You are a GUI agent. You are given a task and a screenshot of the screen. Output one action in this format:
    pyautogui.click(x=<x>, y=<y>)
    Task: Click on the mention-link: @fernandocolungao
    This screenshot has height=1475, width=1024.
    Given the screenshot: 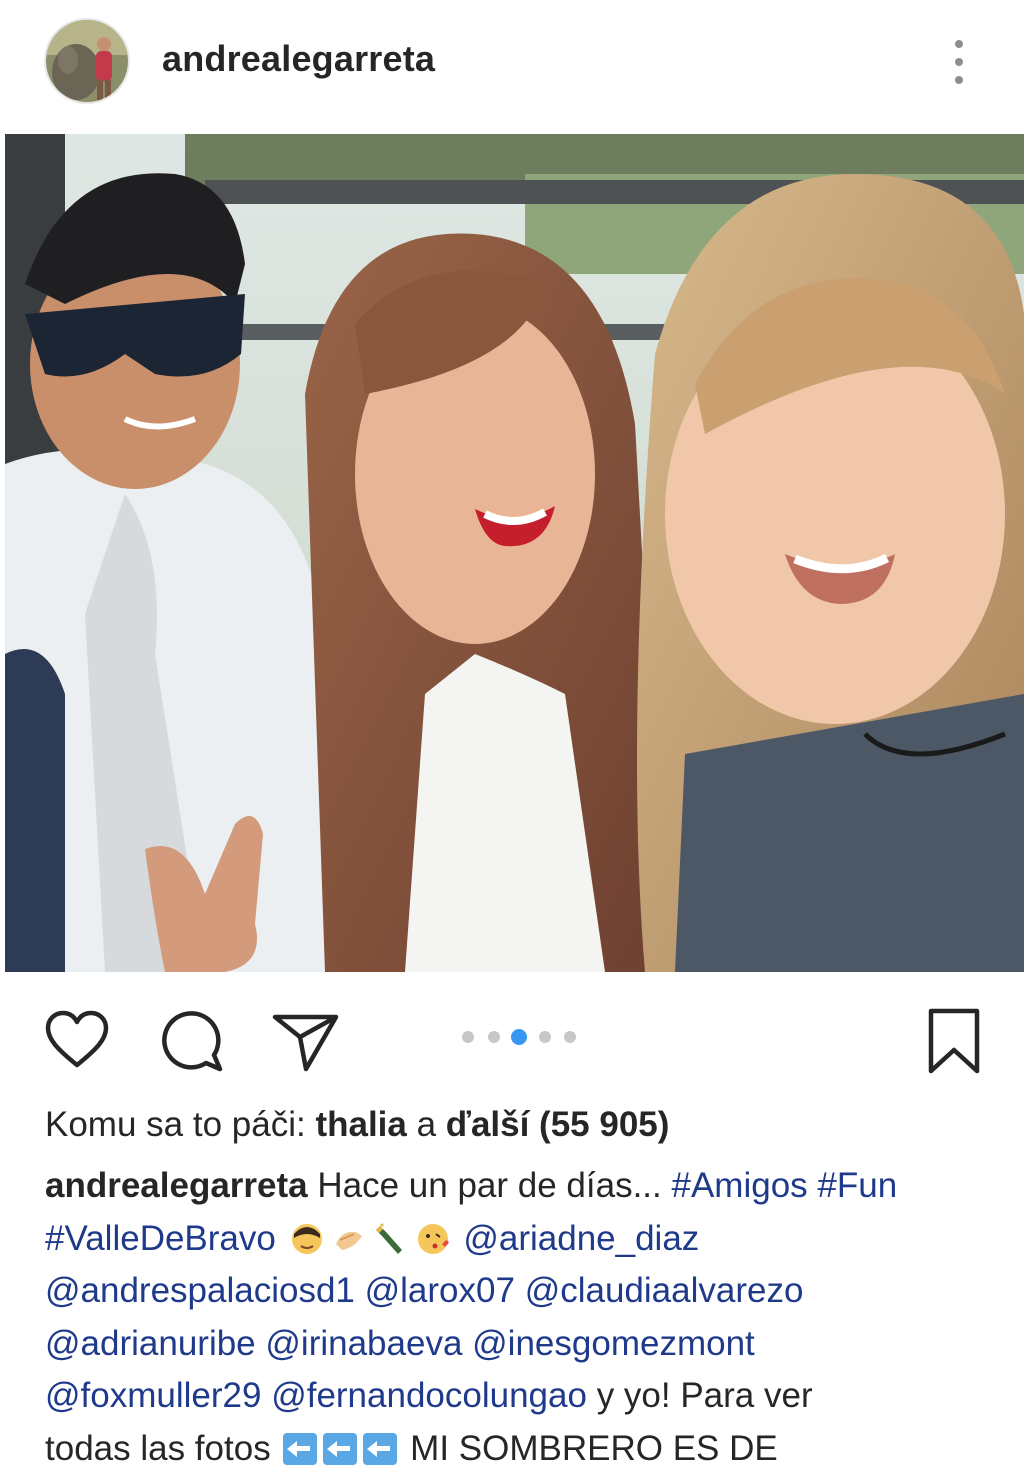 What is the action you would take?
    pyautogui.click(x=429, y=1395)
    